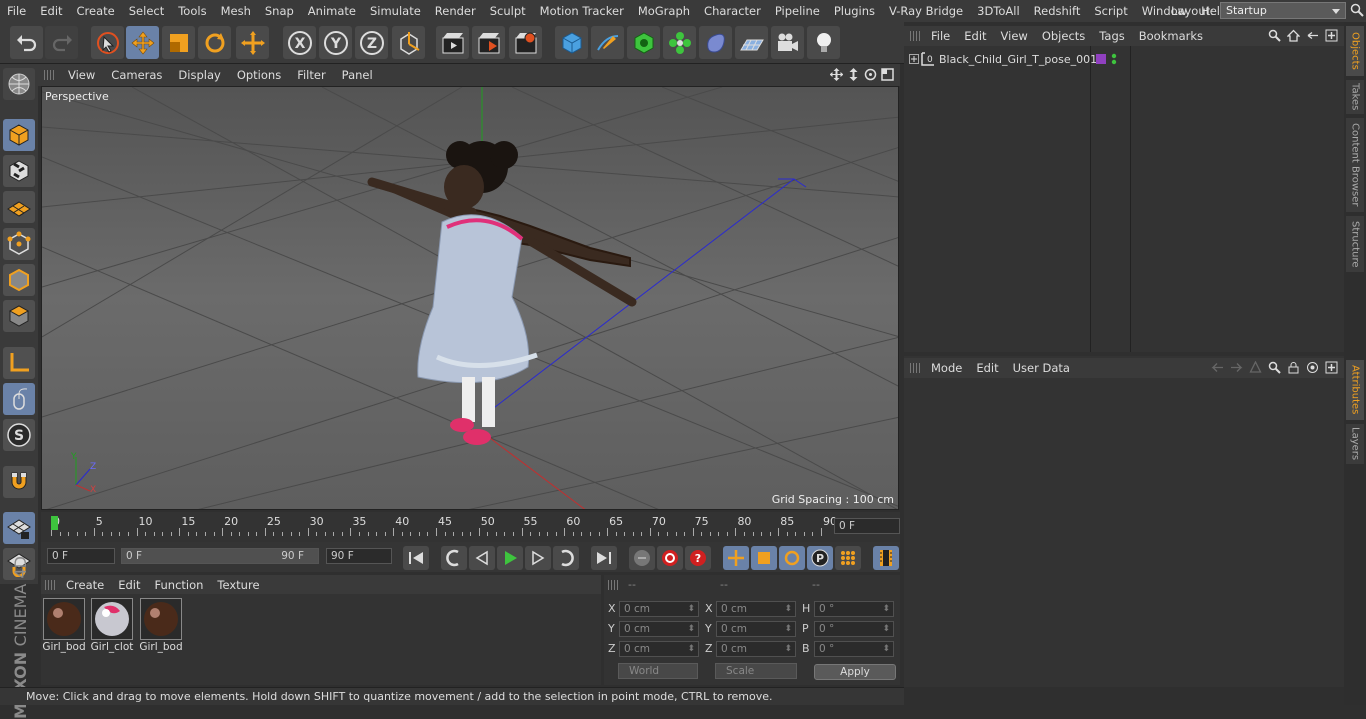  Describe the element at coordinates (926, 11) in the screenshot. I see `menu-vray-bridge: V-Ray Bridge` at that location.